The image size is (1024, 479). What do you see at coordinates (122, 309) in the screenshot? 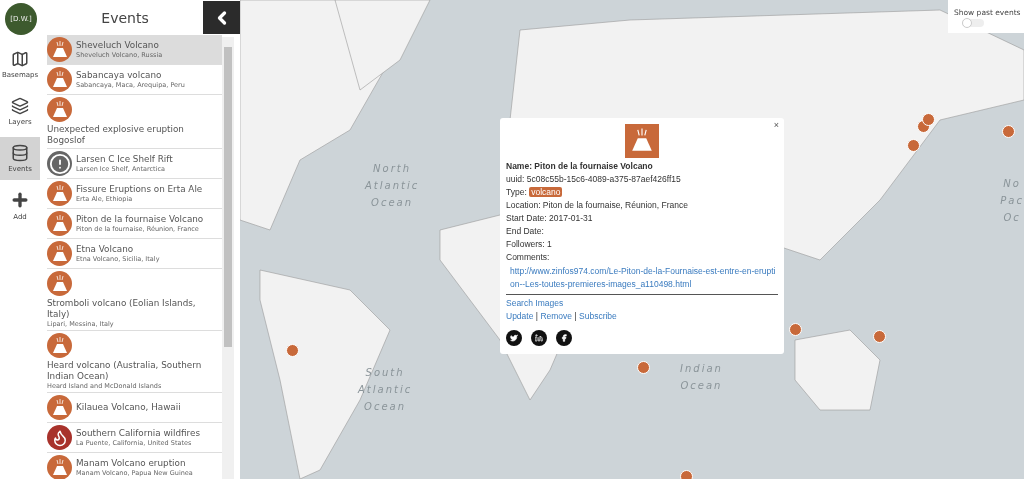
I see `event-title: Stromboli volcano (Eolian Islands, Italy)` at bounding box center [122, 309].